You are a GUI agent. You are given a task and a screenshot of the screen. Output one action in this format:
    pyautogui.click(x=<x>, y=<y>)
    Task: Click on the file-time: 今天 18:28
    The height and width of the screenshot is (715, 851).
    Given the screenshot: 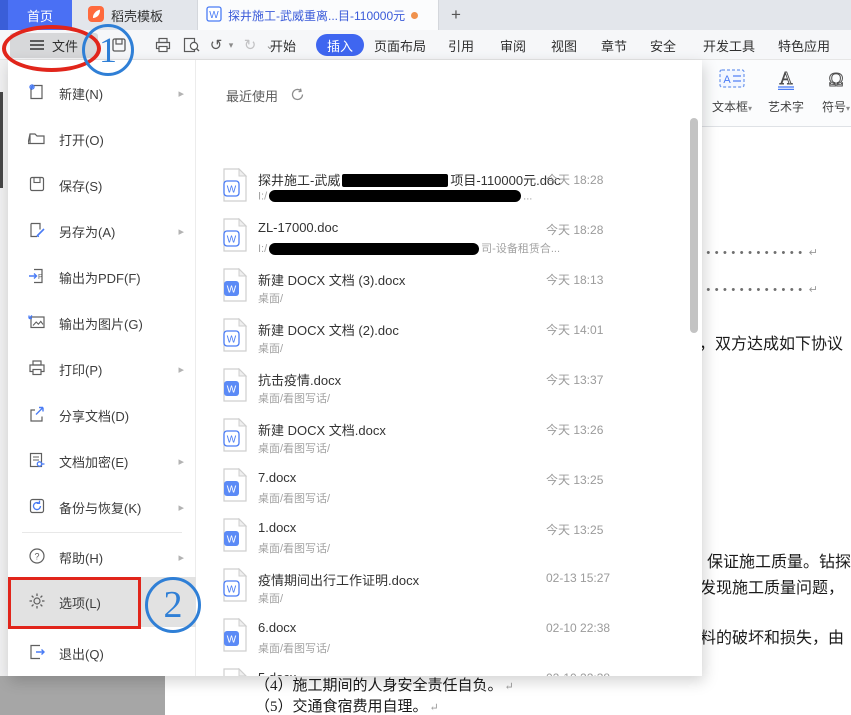 What is the action you would take?
    pyautogui.click(x=575, y=180)
    